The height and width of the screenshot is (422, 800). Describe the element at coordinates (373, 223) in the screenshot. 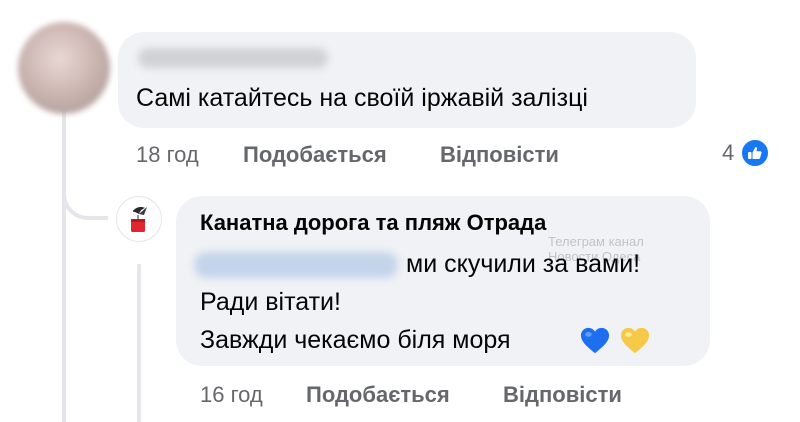

I see `reply-author-name: Канатна дорога та пляж Отрада` at that location.